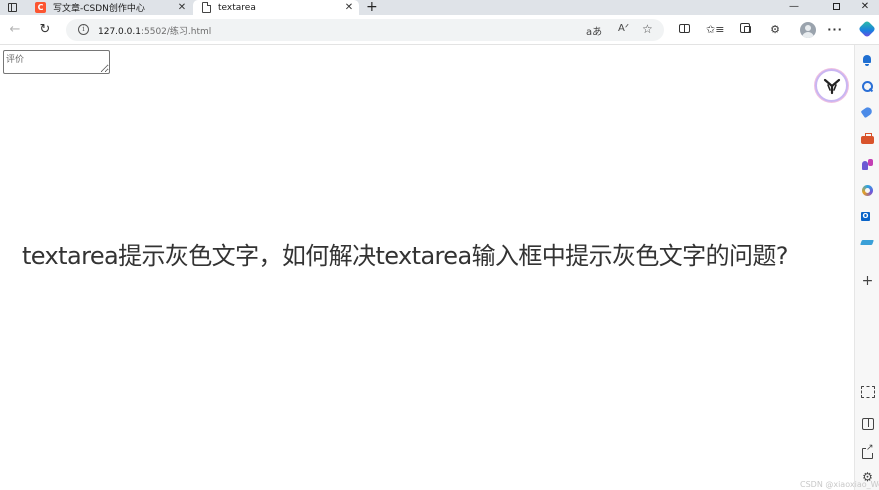 This screenshot has height=490, width=879. I want to click on notifications-icon, so click(867, 60).